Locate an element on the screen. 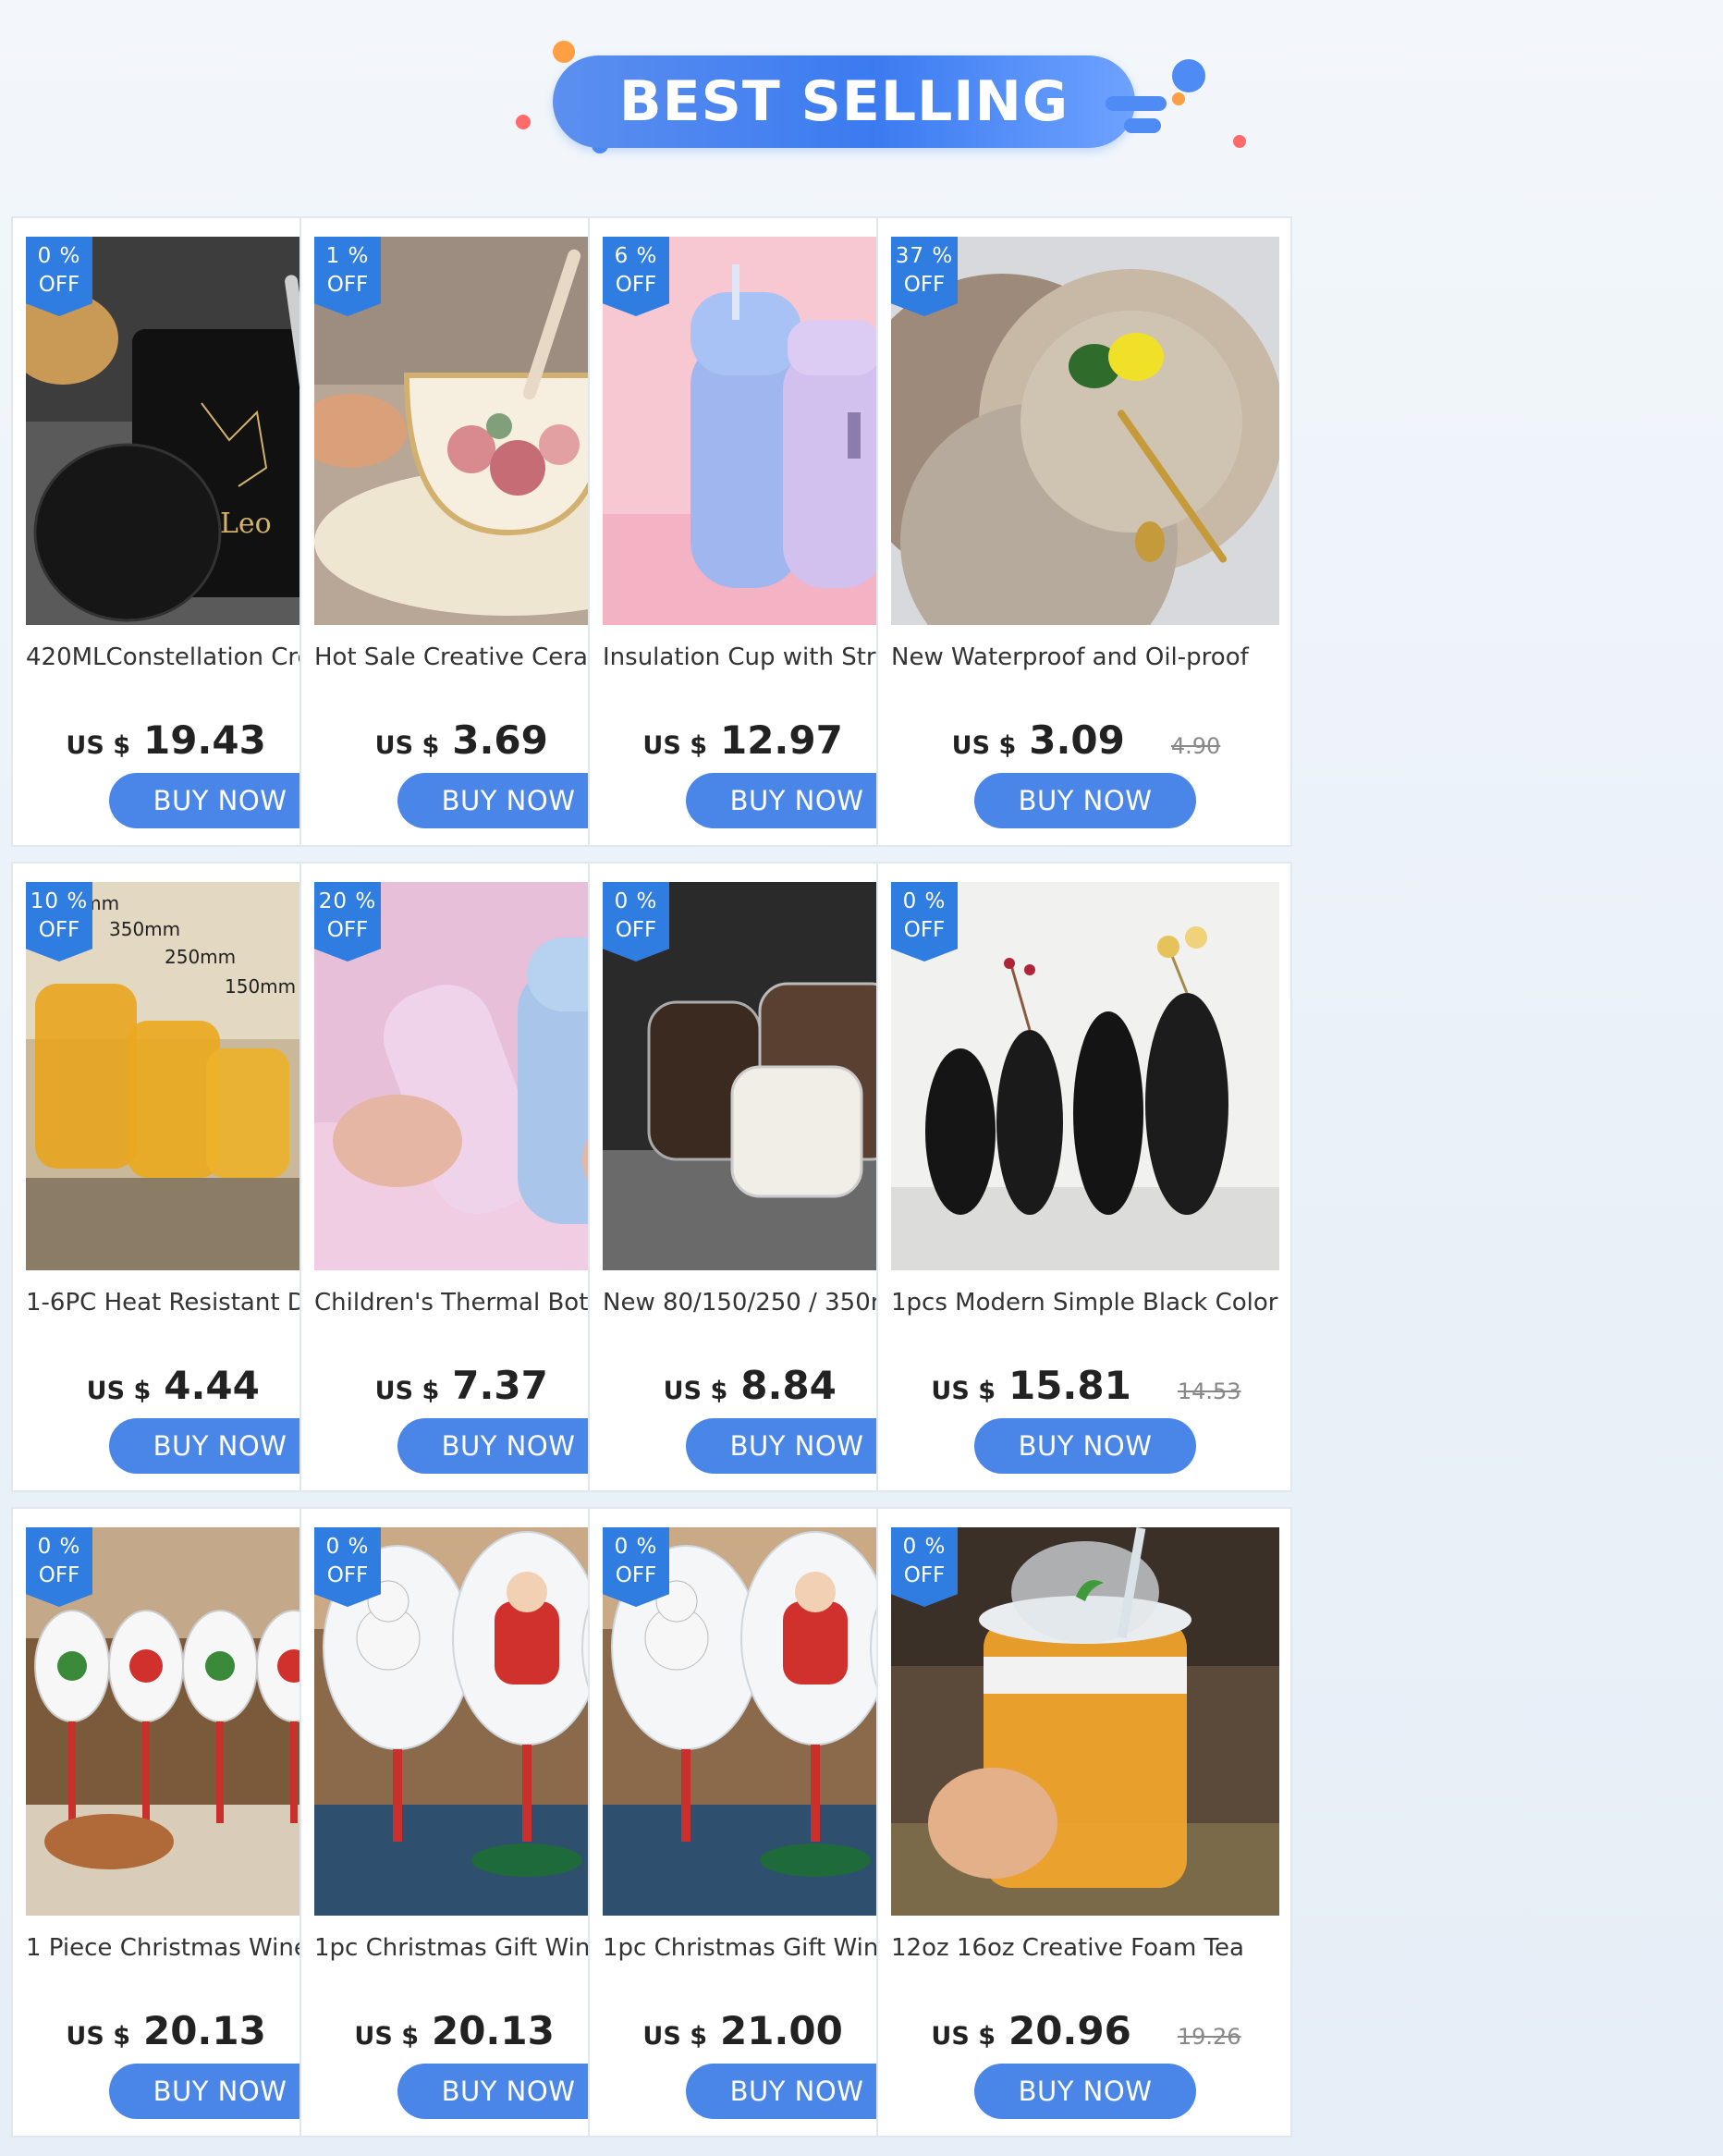  discount-badge: 6 % OFF is located at coordinates (636, 277).